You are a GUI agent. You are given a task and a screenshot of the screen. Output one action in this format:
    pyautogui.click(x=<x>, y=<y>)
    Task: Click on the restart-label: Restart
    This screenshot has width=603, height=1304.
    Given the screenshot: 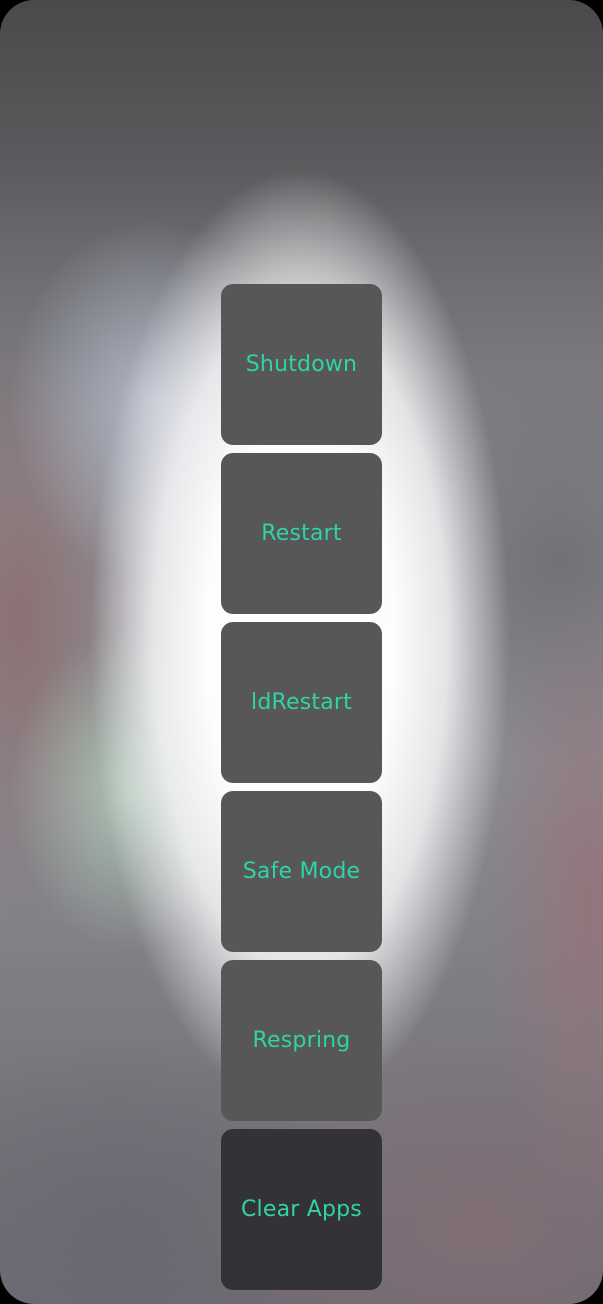 What is the action you would take?
    pyautogui.click(x=301, y=533)
    